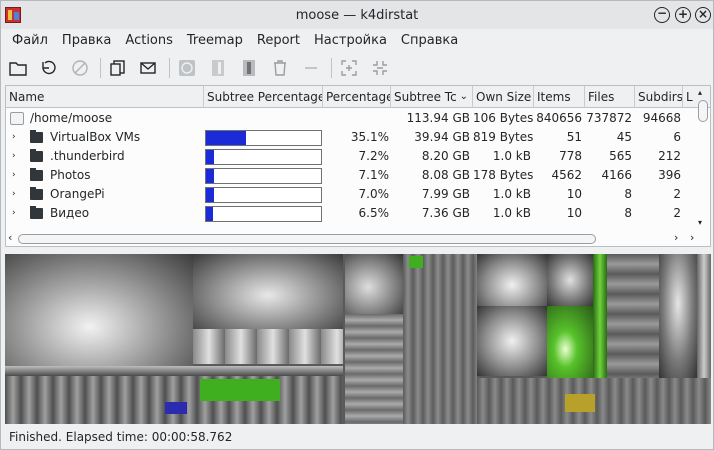 The image size is (714, 450). What do you see at coordinates (263, 97) in the screenshot?
I see `column-header-subtree-percentage: Subtree Percentage` at bounding box center [263, 97].